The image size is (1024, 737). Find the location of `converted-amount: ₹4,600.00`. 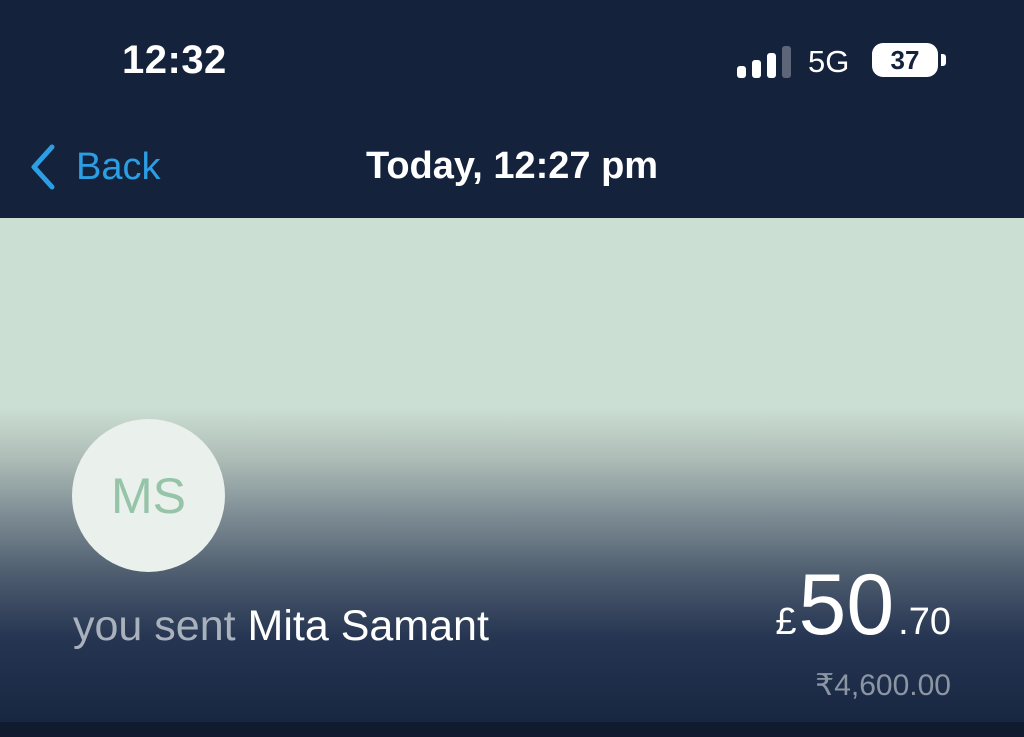

converted-amount: ₹4,600.00 is located at coordinates (883, 685).